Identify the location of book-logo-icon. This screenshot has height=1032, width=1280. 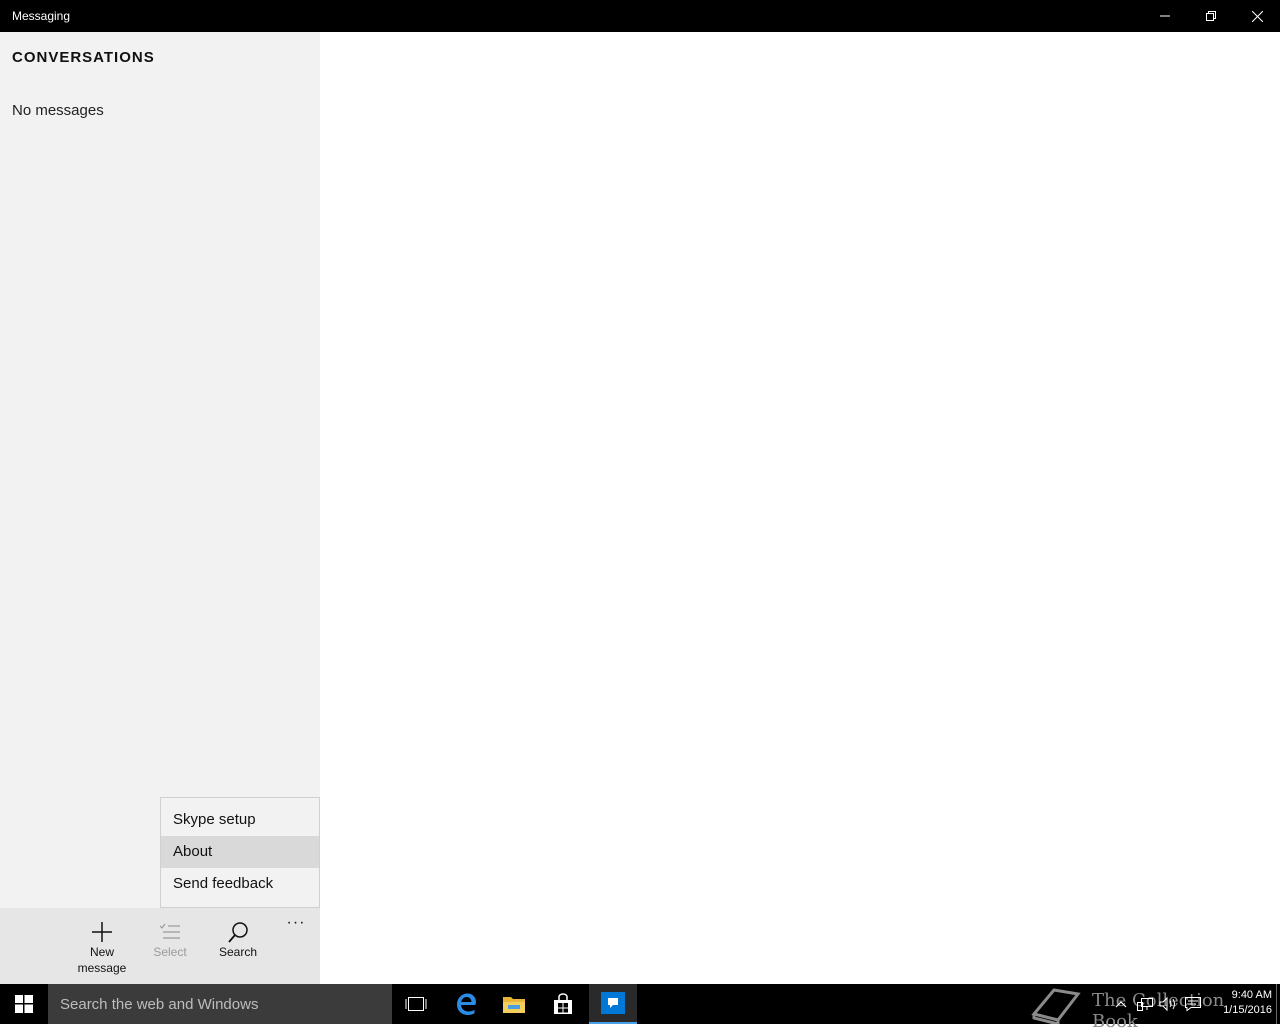
(1056, 1006).